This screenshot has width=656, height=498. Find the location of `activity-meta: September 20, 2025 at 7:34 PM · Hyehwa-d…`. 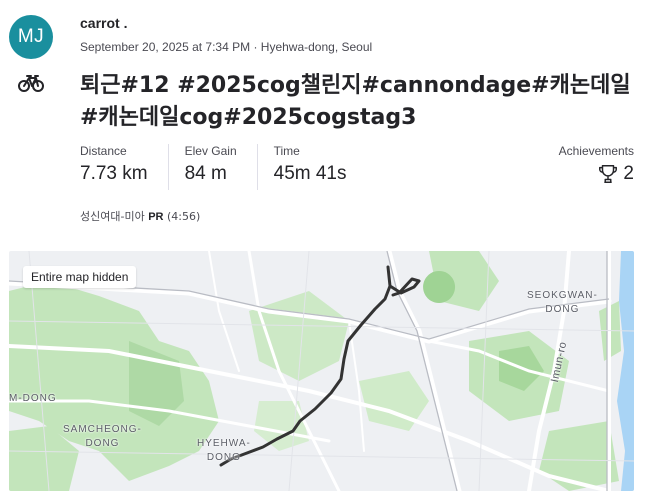

activity-meta: September 20, 2025 at 7:34 PM · Hyehwa-d… is located at coordinates (226, 47).